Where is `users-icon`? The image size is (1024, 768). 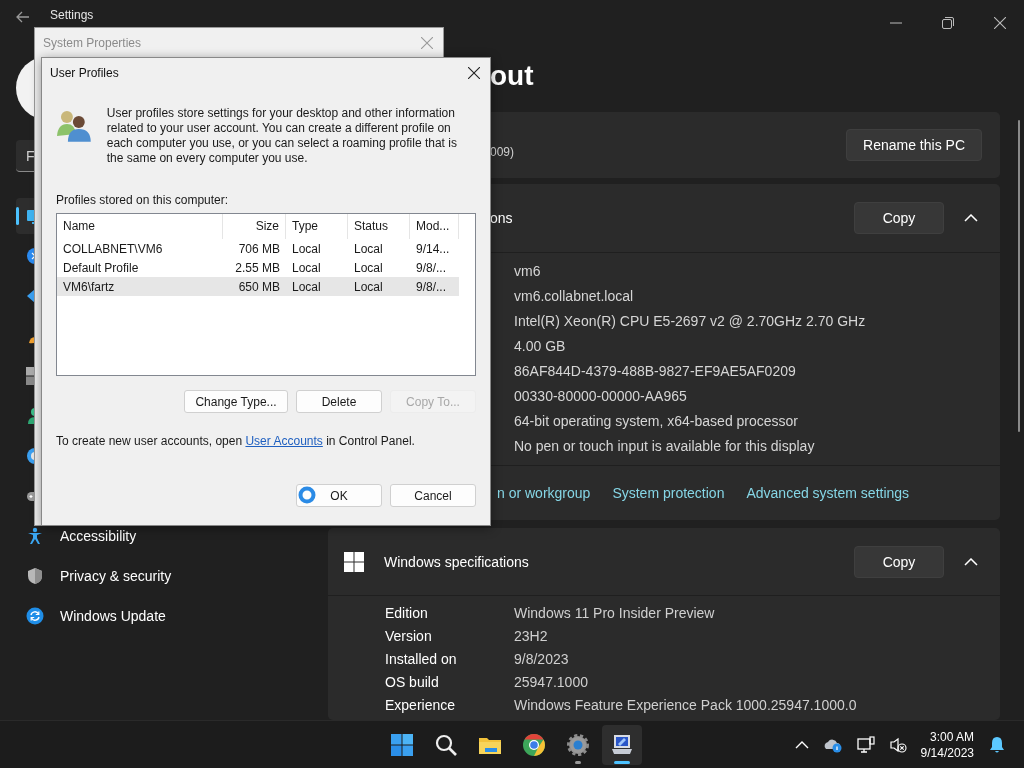 users-icon is located at coordinates (74, 125).